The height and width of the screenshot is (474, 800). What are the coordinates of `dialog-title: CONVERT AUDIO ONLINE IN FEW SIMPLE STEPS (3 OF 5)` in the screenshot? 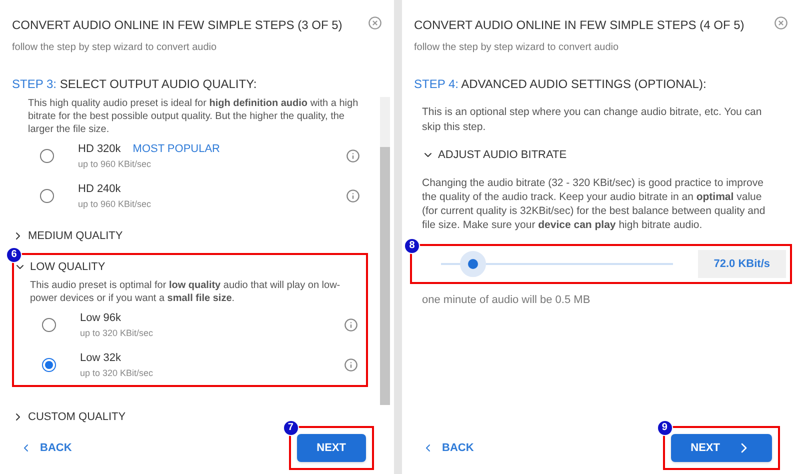 It's located at (177, 25).